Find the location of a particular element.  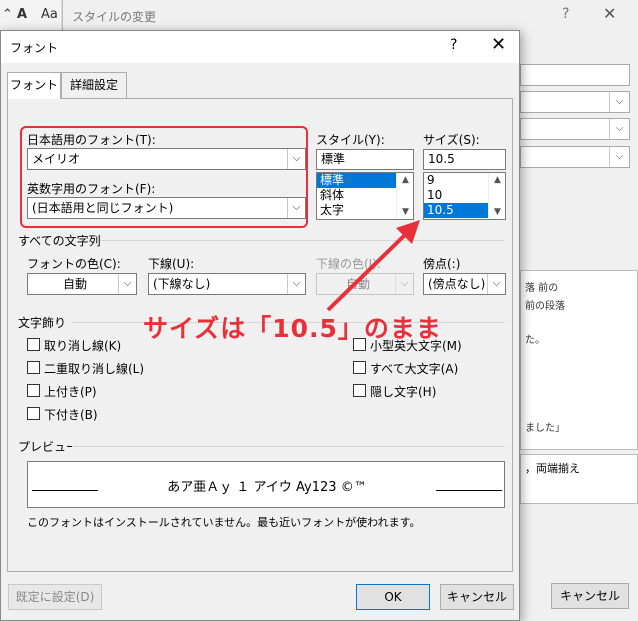

size-label: サイズ(S): is located at coordinates (451, 140).